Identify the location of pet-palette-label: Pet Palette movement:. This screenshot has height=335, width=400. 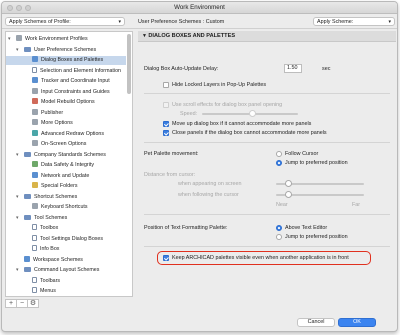
(171, 154).